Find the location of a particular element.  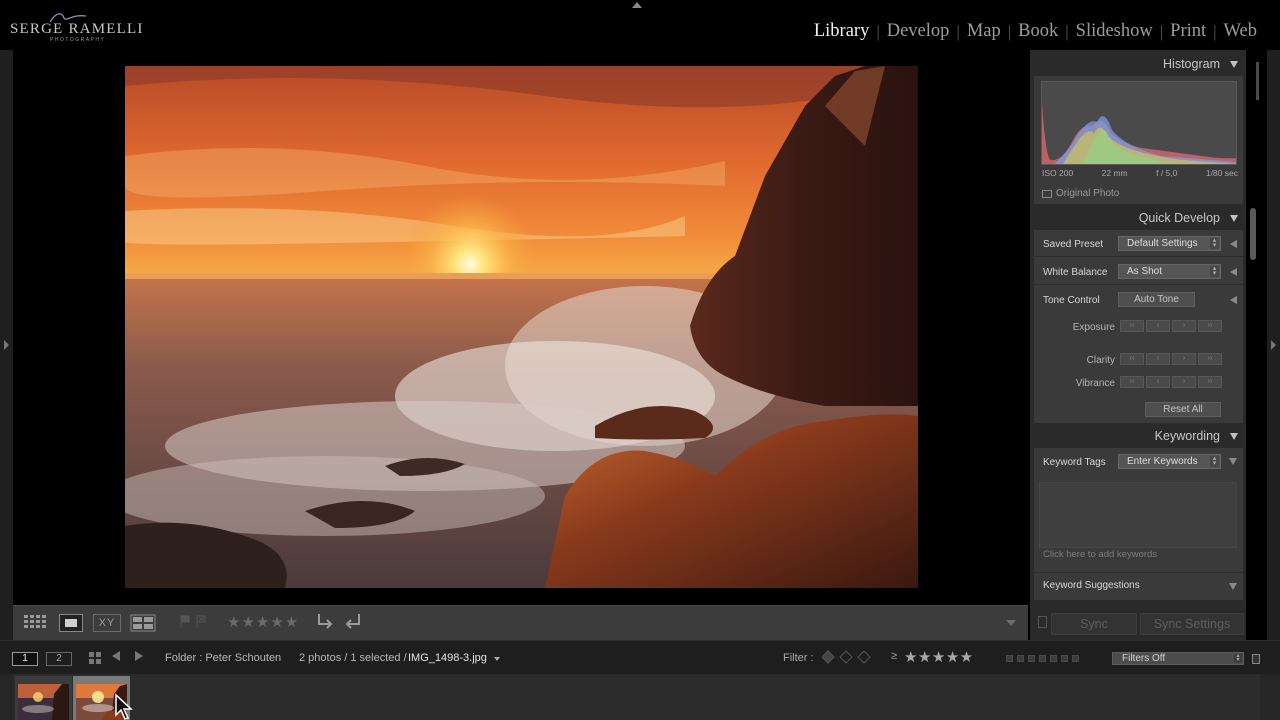

keyword-suggestions-chevron-down-icon is located at coordinates (1233, 586).